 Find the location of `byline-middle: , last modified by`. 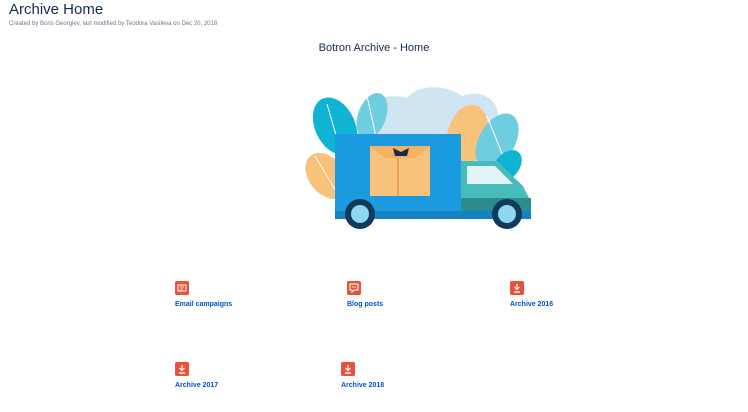

byline-middle: , last modified by is located at coordinates (102, 24).